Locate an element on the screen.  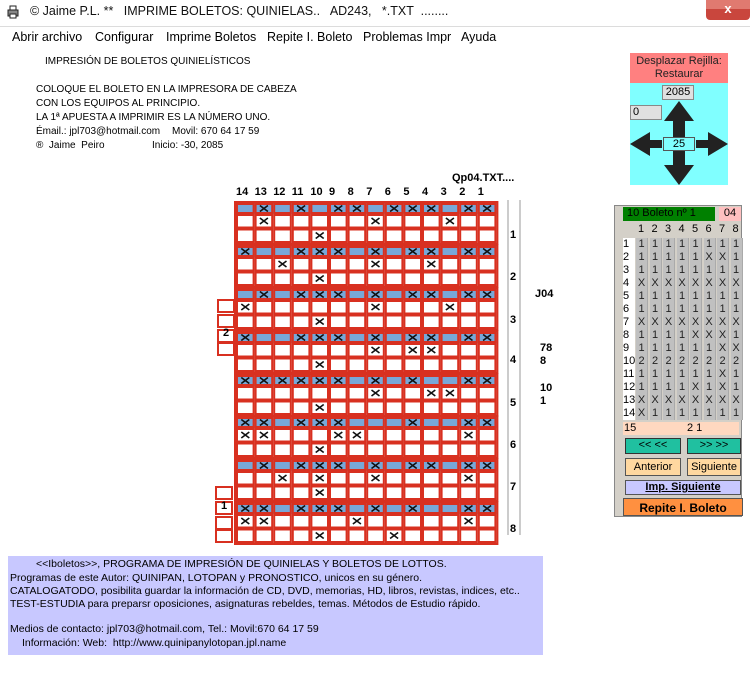
nav-center-value: 25 is located at coordinates (679, 144).